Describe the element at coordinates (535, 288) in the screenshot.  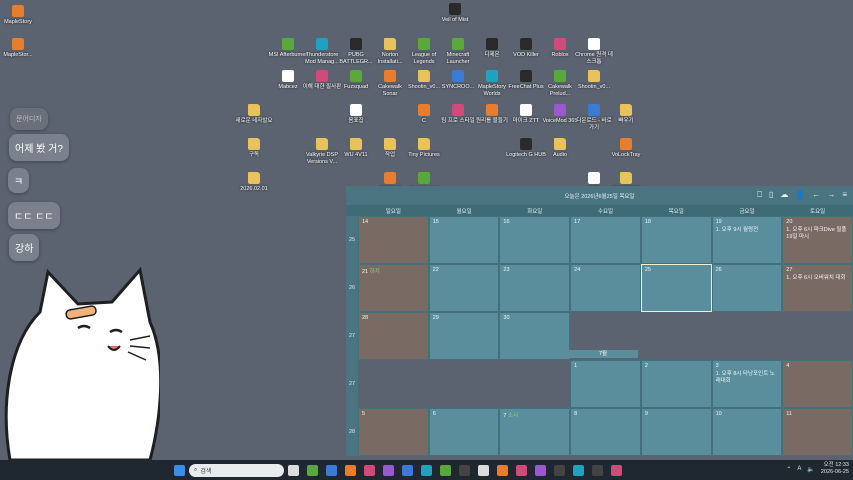
I see `calendar-day: 23` at that location.